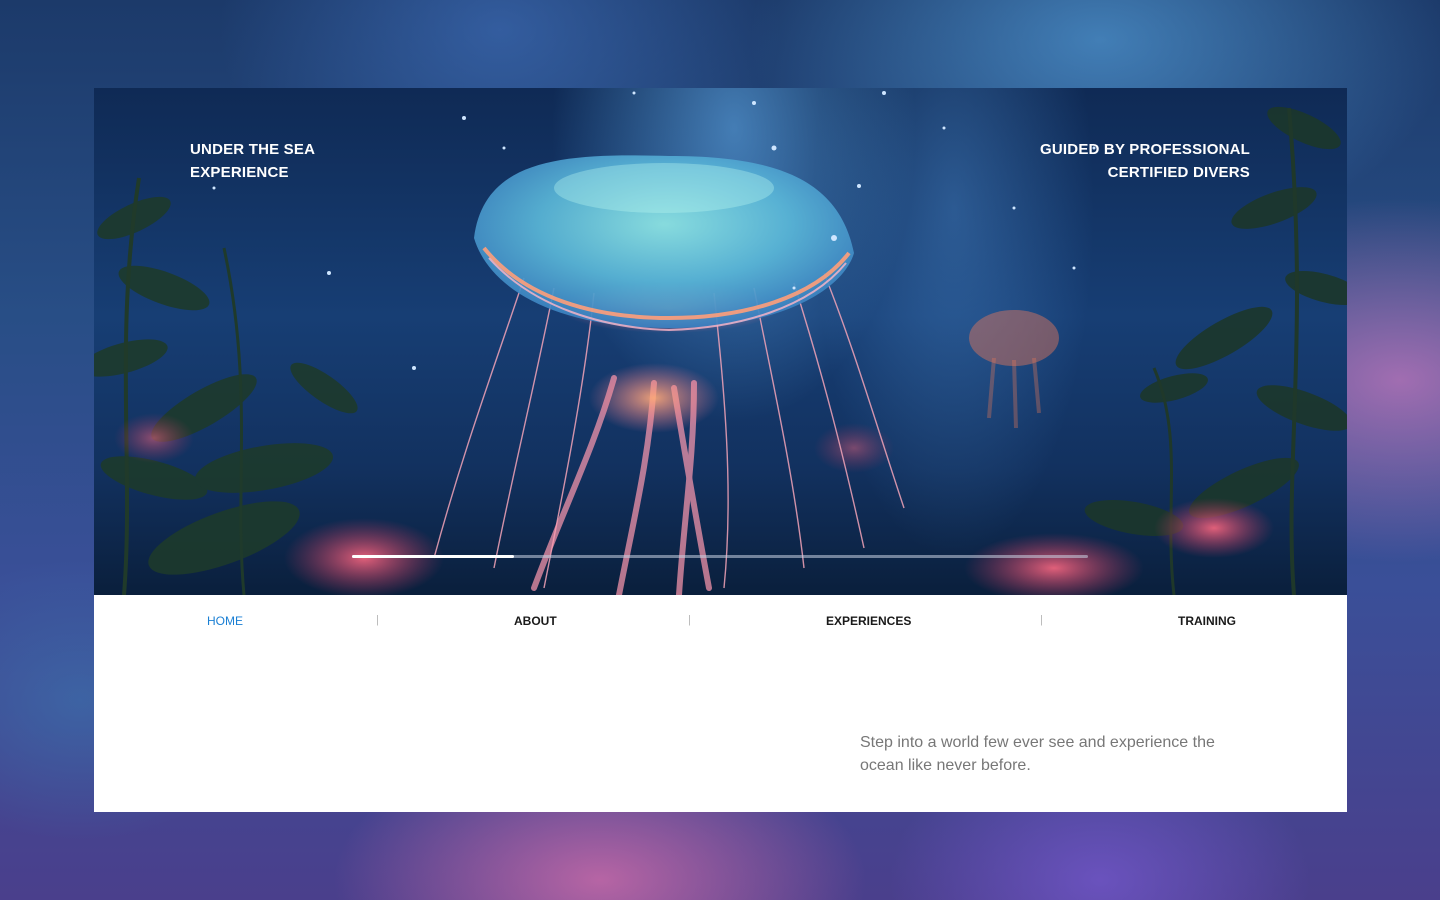 The height and width of the screenshot is (900, 1440). What do you see at coordinates (433, 556) in the screenshot?
I see `slide-progress-fill` at bounding box center [433, 556].